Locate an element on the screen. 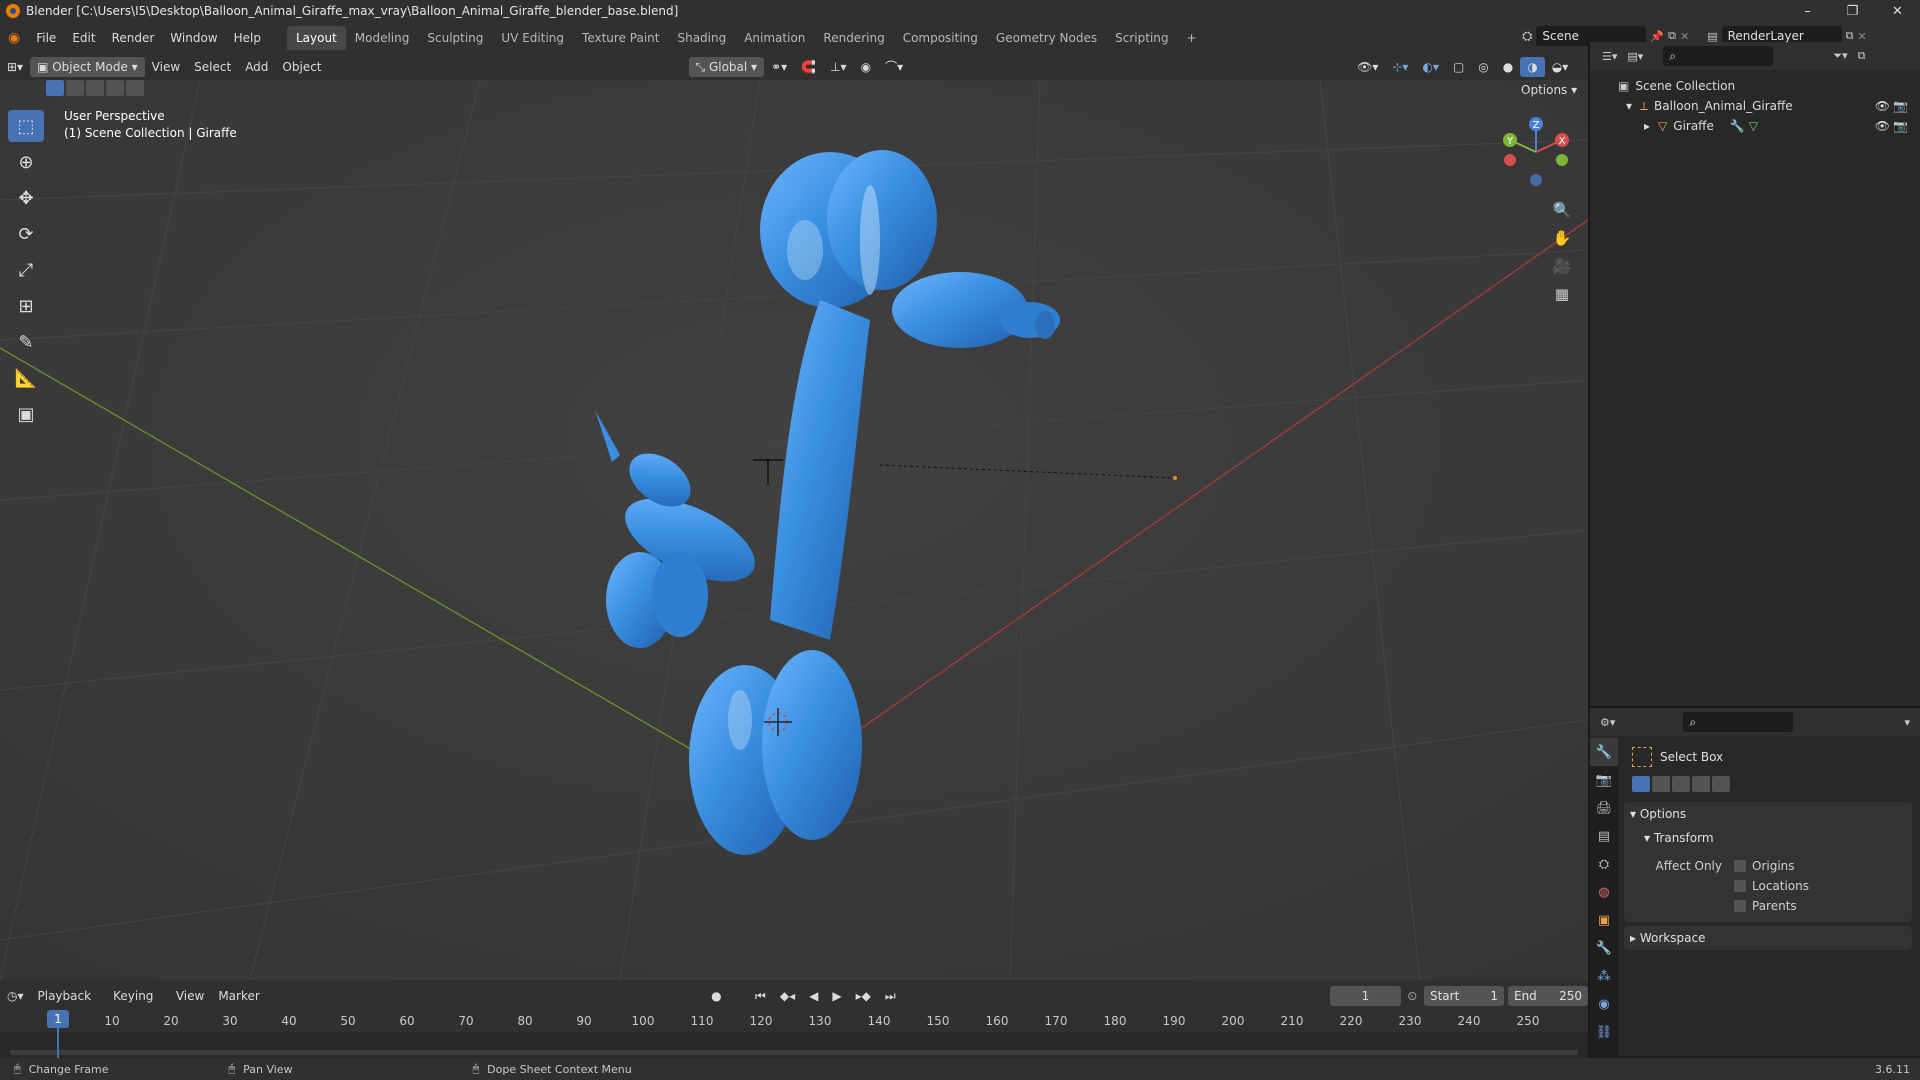 Image resolution: width=1920 pixels, height=1080 pixels. blender-menu-icon: ◉ is located at coordinates (14, 38).